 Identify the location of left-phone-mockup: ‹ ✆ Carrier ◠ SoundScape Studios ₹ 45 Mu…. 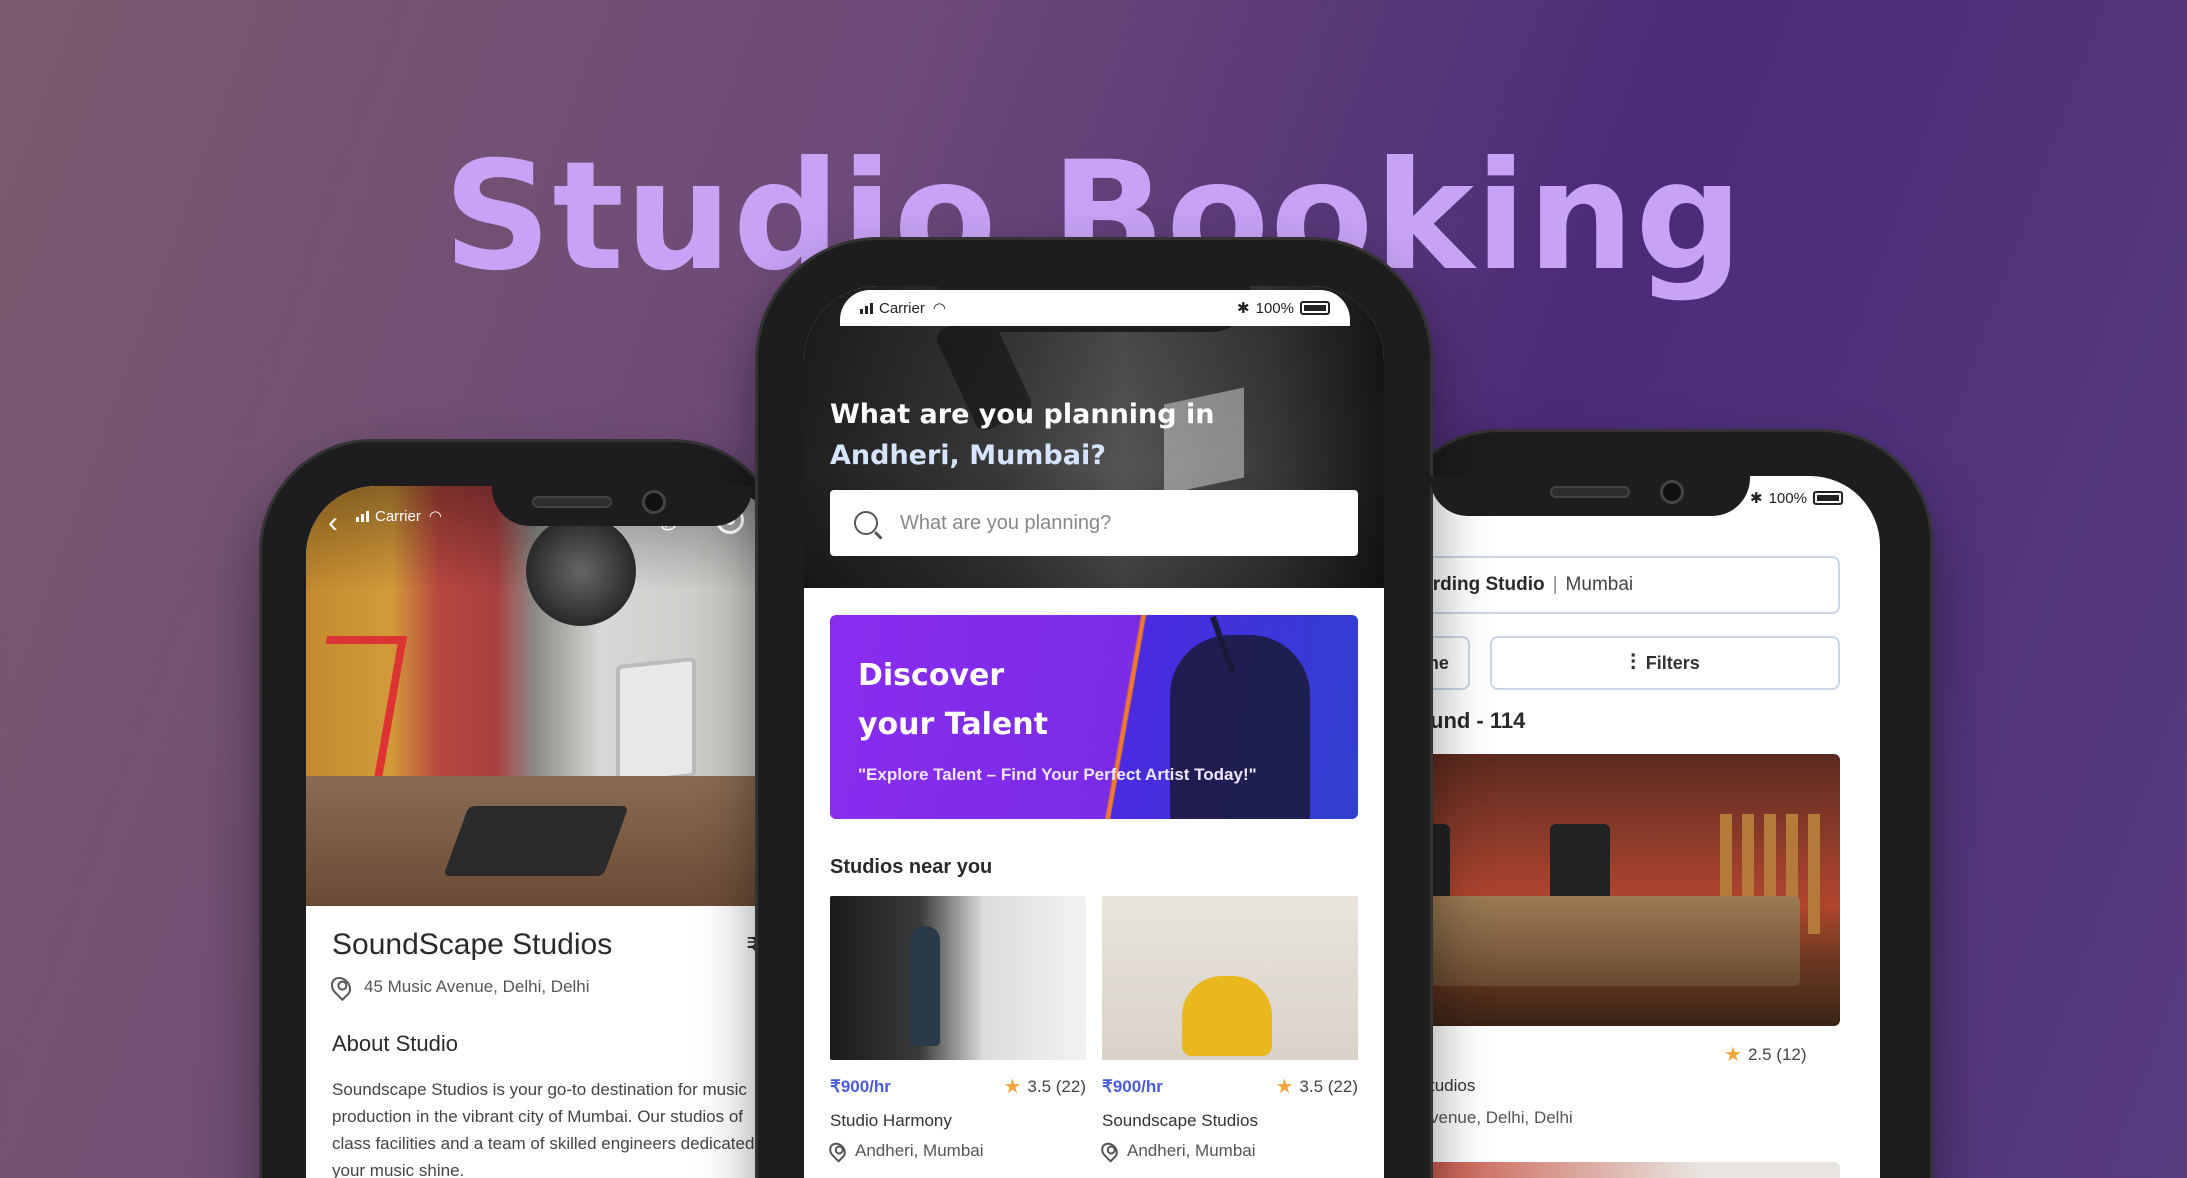
(522, 810).